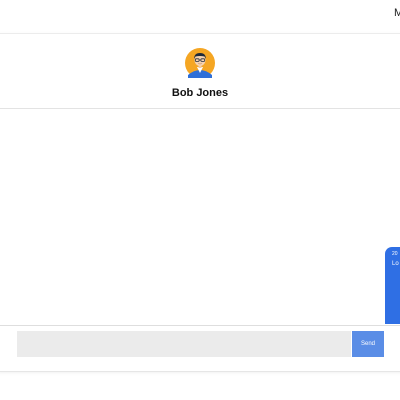  Describe the element at coordinates (184, 344) in the screenshot. I see `message-input` at that location.